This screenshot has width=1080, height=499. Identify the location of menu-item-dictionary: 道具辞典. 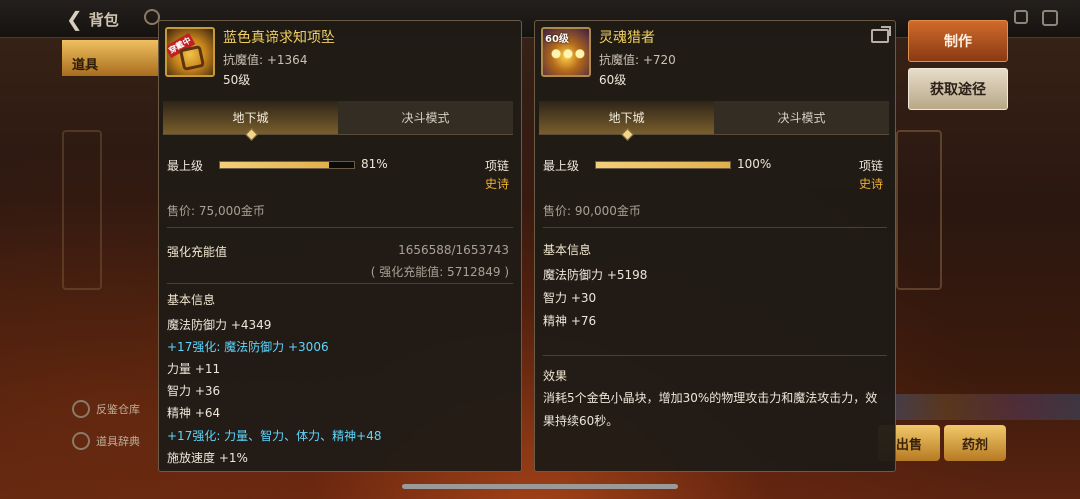
(117, 441).